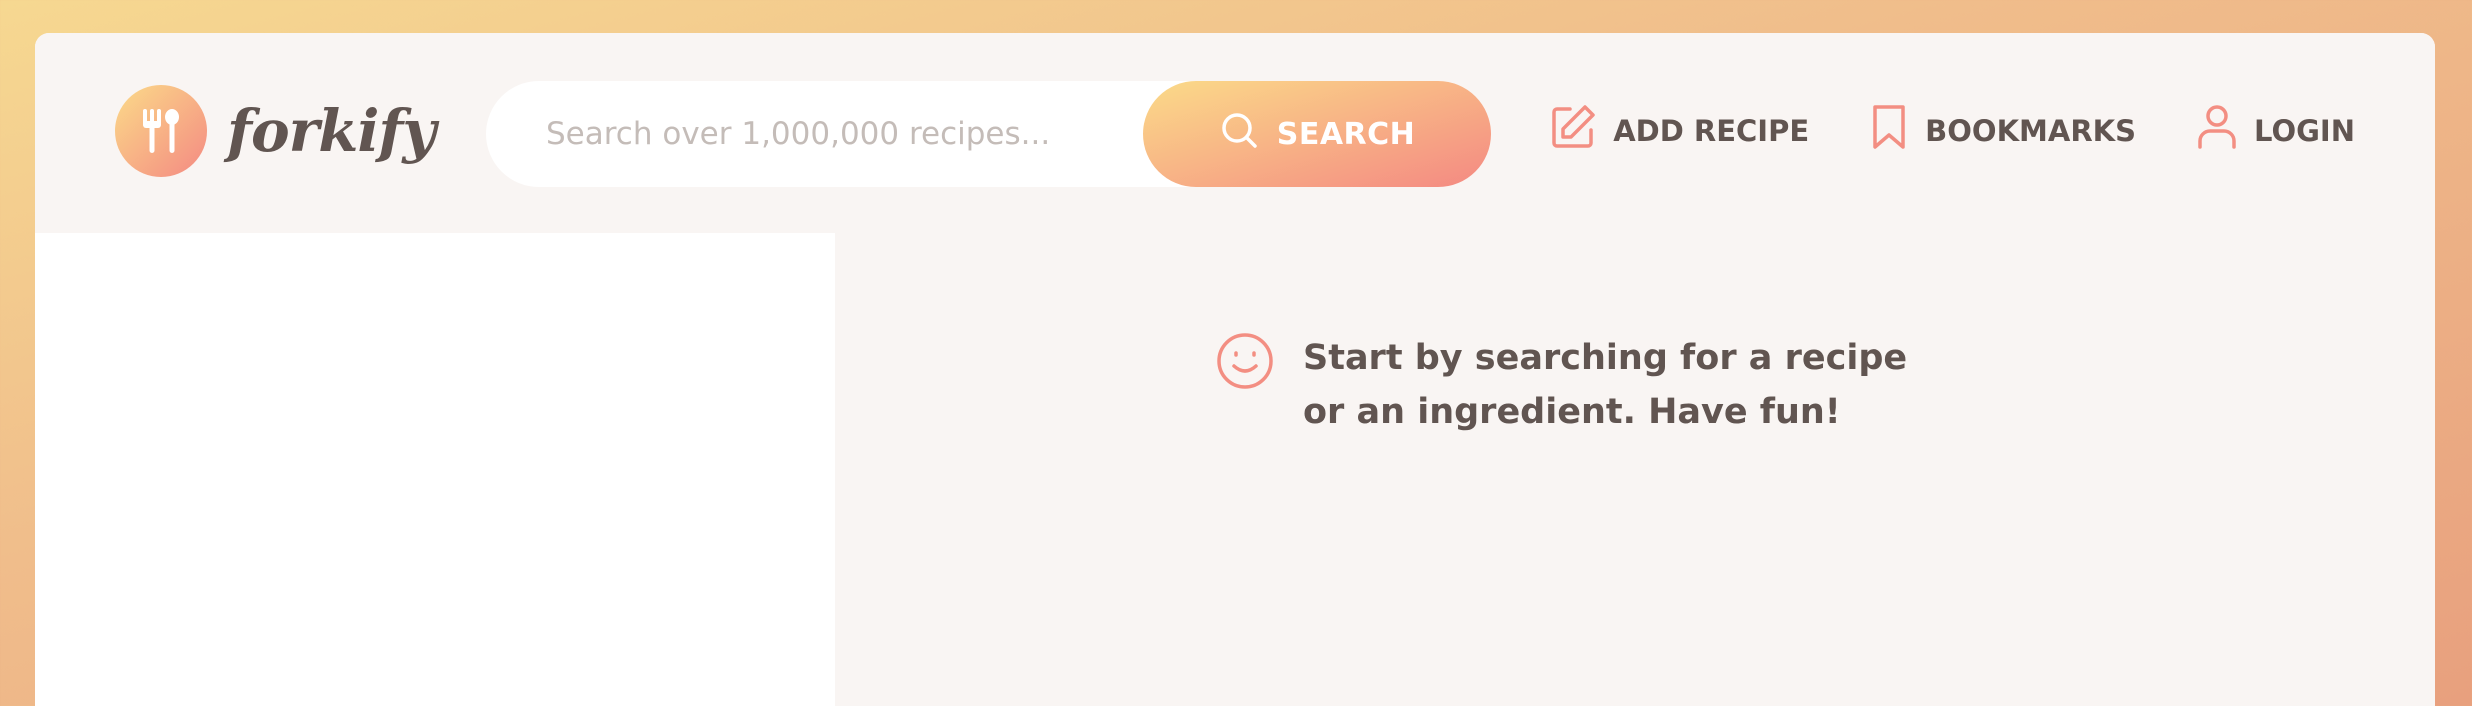 This screenshot has height=706, width=2472. I want to click on search-button: SEARCH, so click(1317, 134).